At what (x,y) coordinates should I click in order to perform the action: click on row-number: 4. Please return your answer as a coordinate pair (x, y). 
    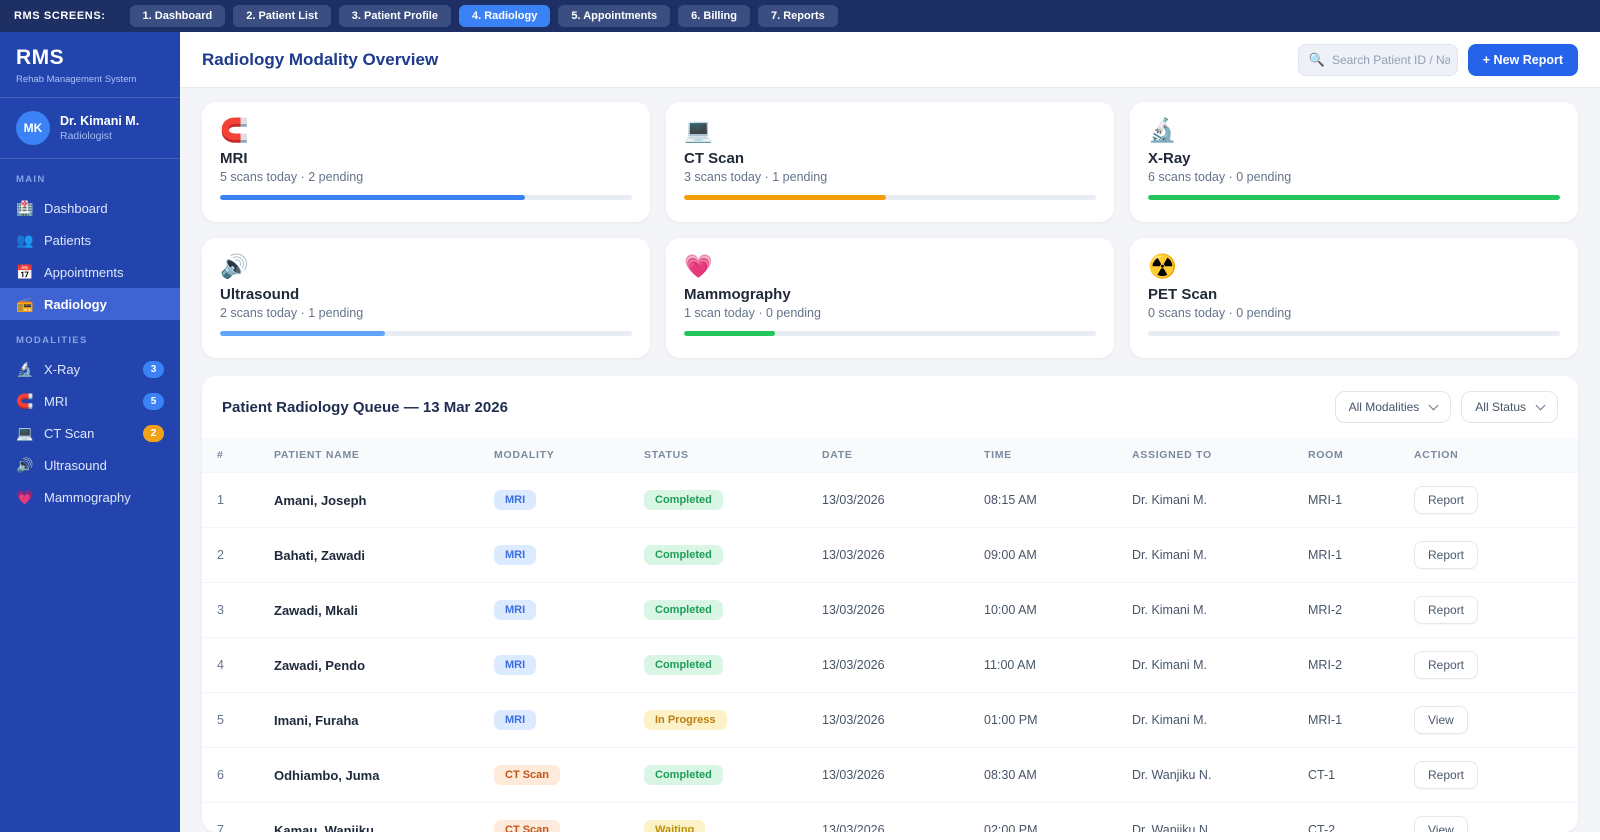
    Looking at the image, I should click on (232, 665).